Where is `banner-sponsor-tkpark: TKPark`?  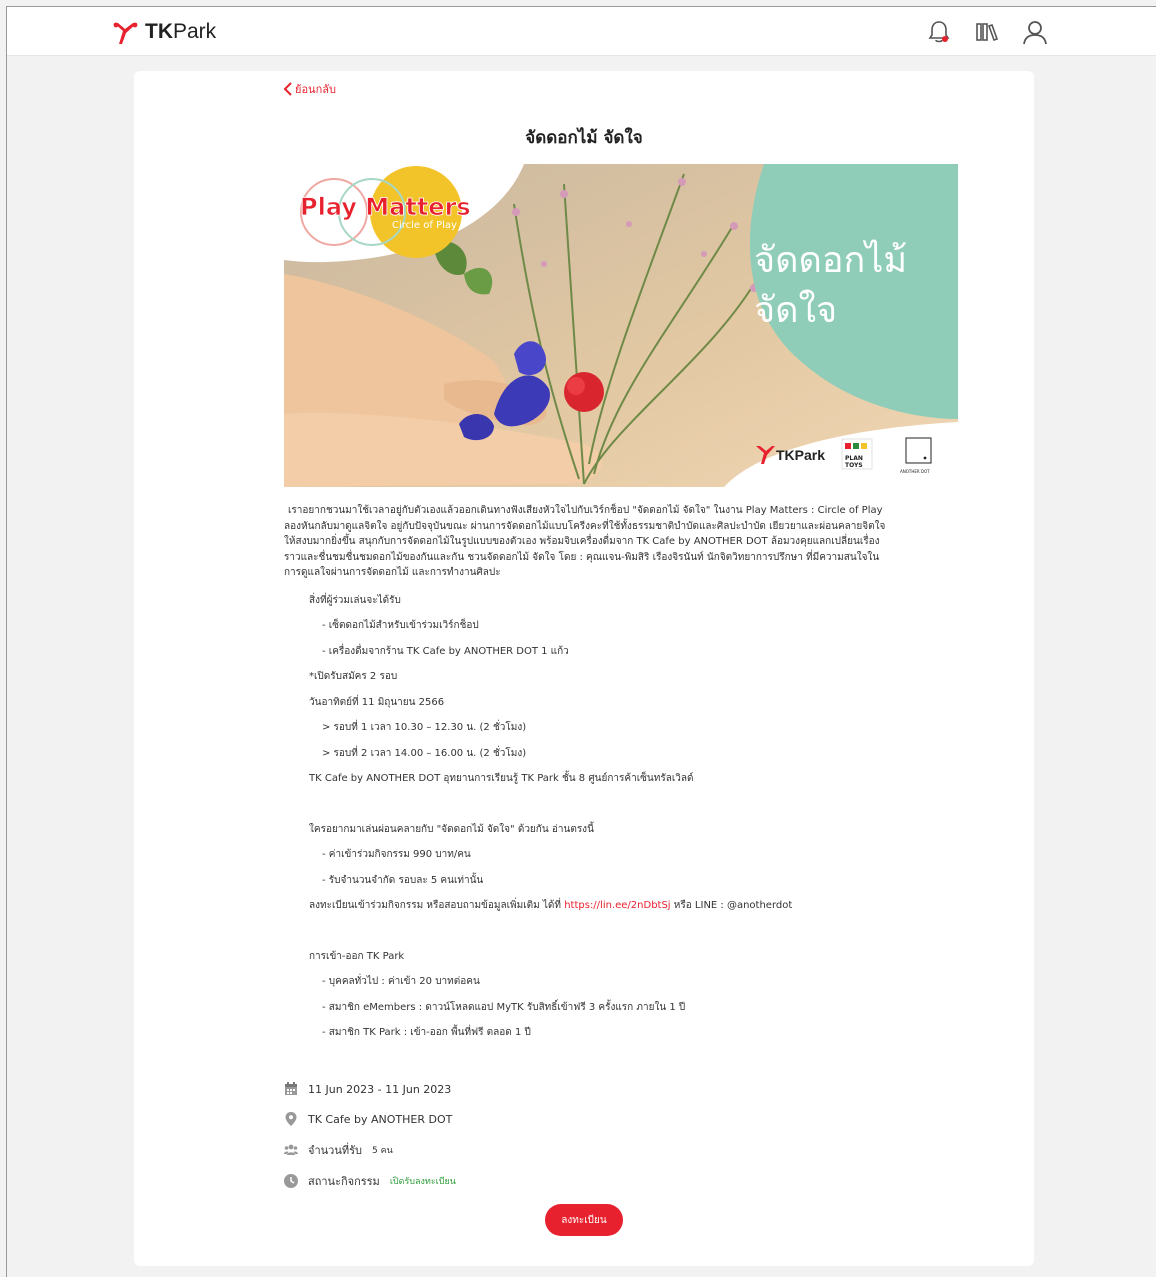 banner-sponsor-tkpark: TKPark is located at coordinates (800, 455).